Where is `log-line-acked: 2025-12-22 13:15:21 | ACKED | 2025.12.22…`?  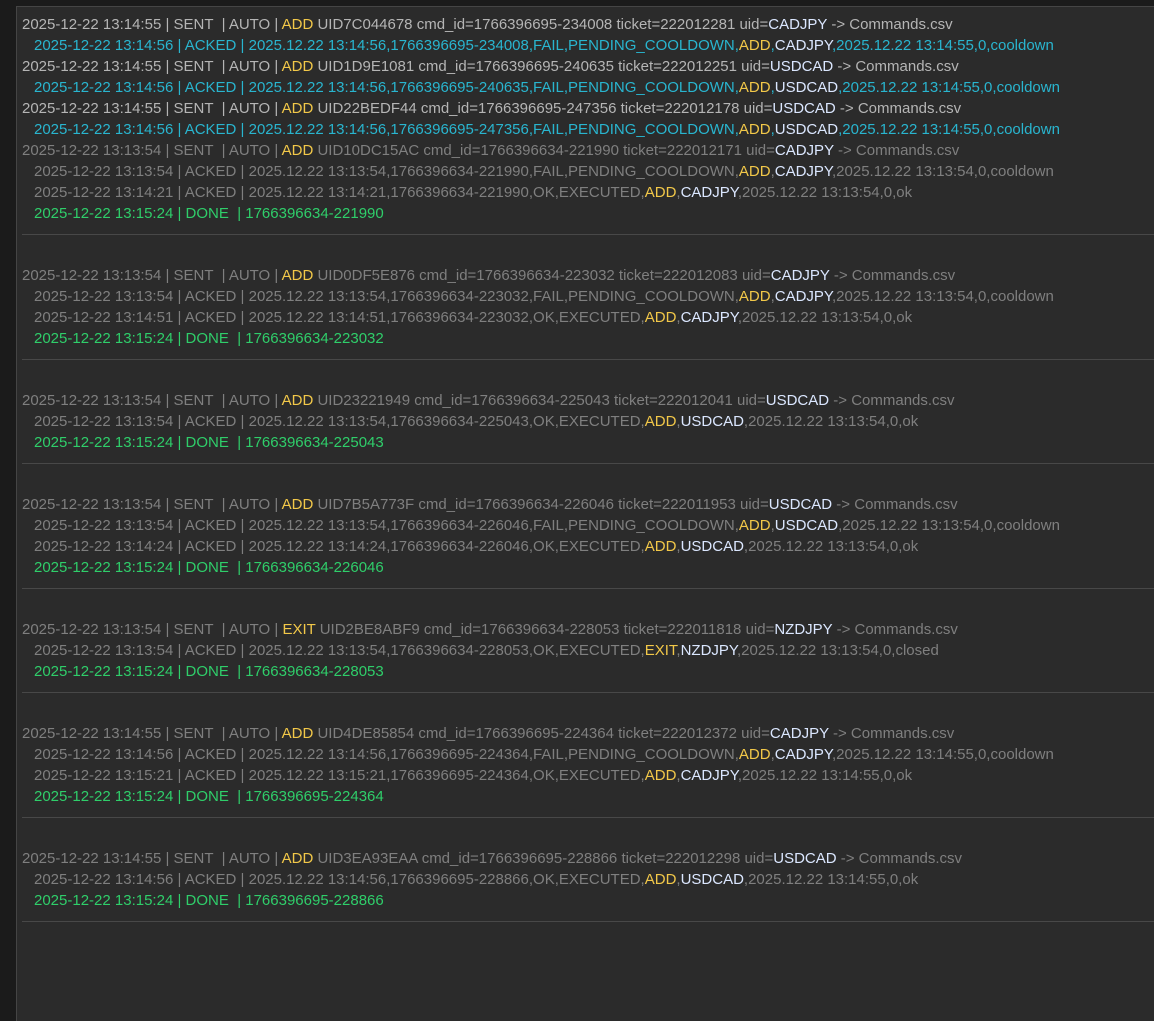 log-line-acked: 2025-12-22 13:15:21 | ACKED | 2025.12.22… is located at coordinates (585, 775).